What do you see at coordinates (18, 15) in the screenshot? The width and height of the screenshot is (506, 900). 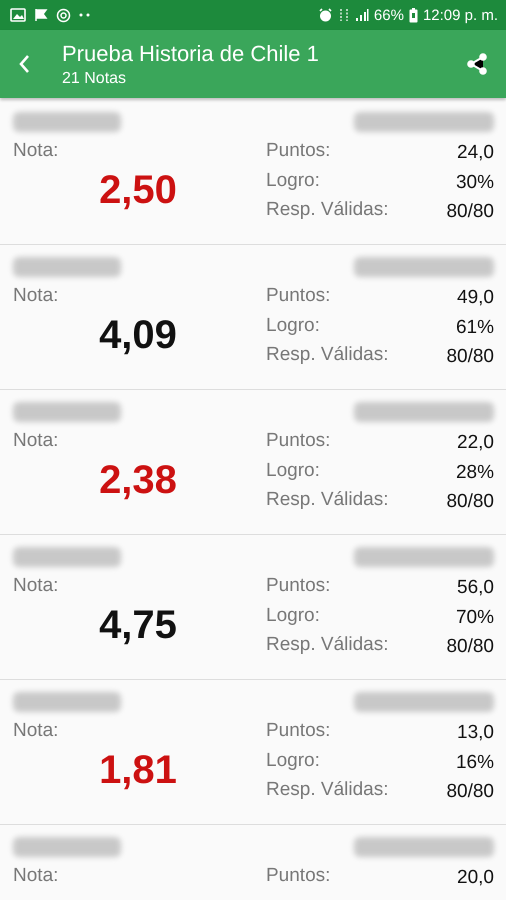 I see `image-icon` at bounding box center [18, 15].